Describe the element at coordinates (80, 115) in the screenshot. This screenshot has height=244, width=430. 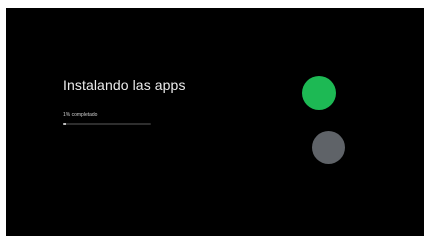
I see `progress-label: 1% completado` at that location.